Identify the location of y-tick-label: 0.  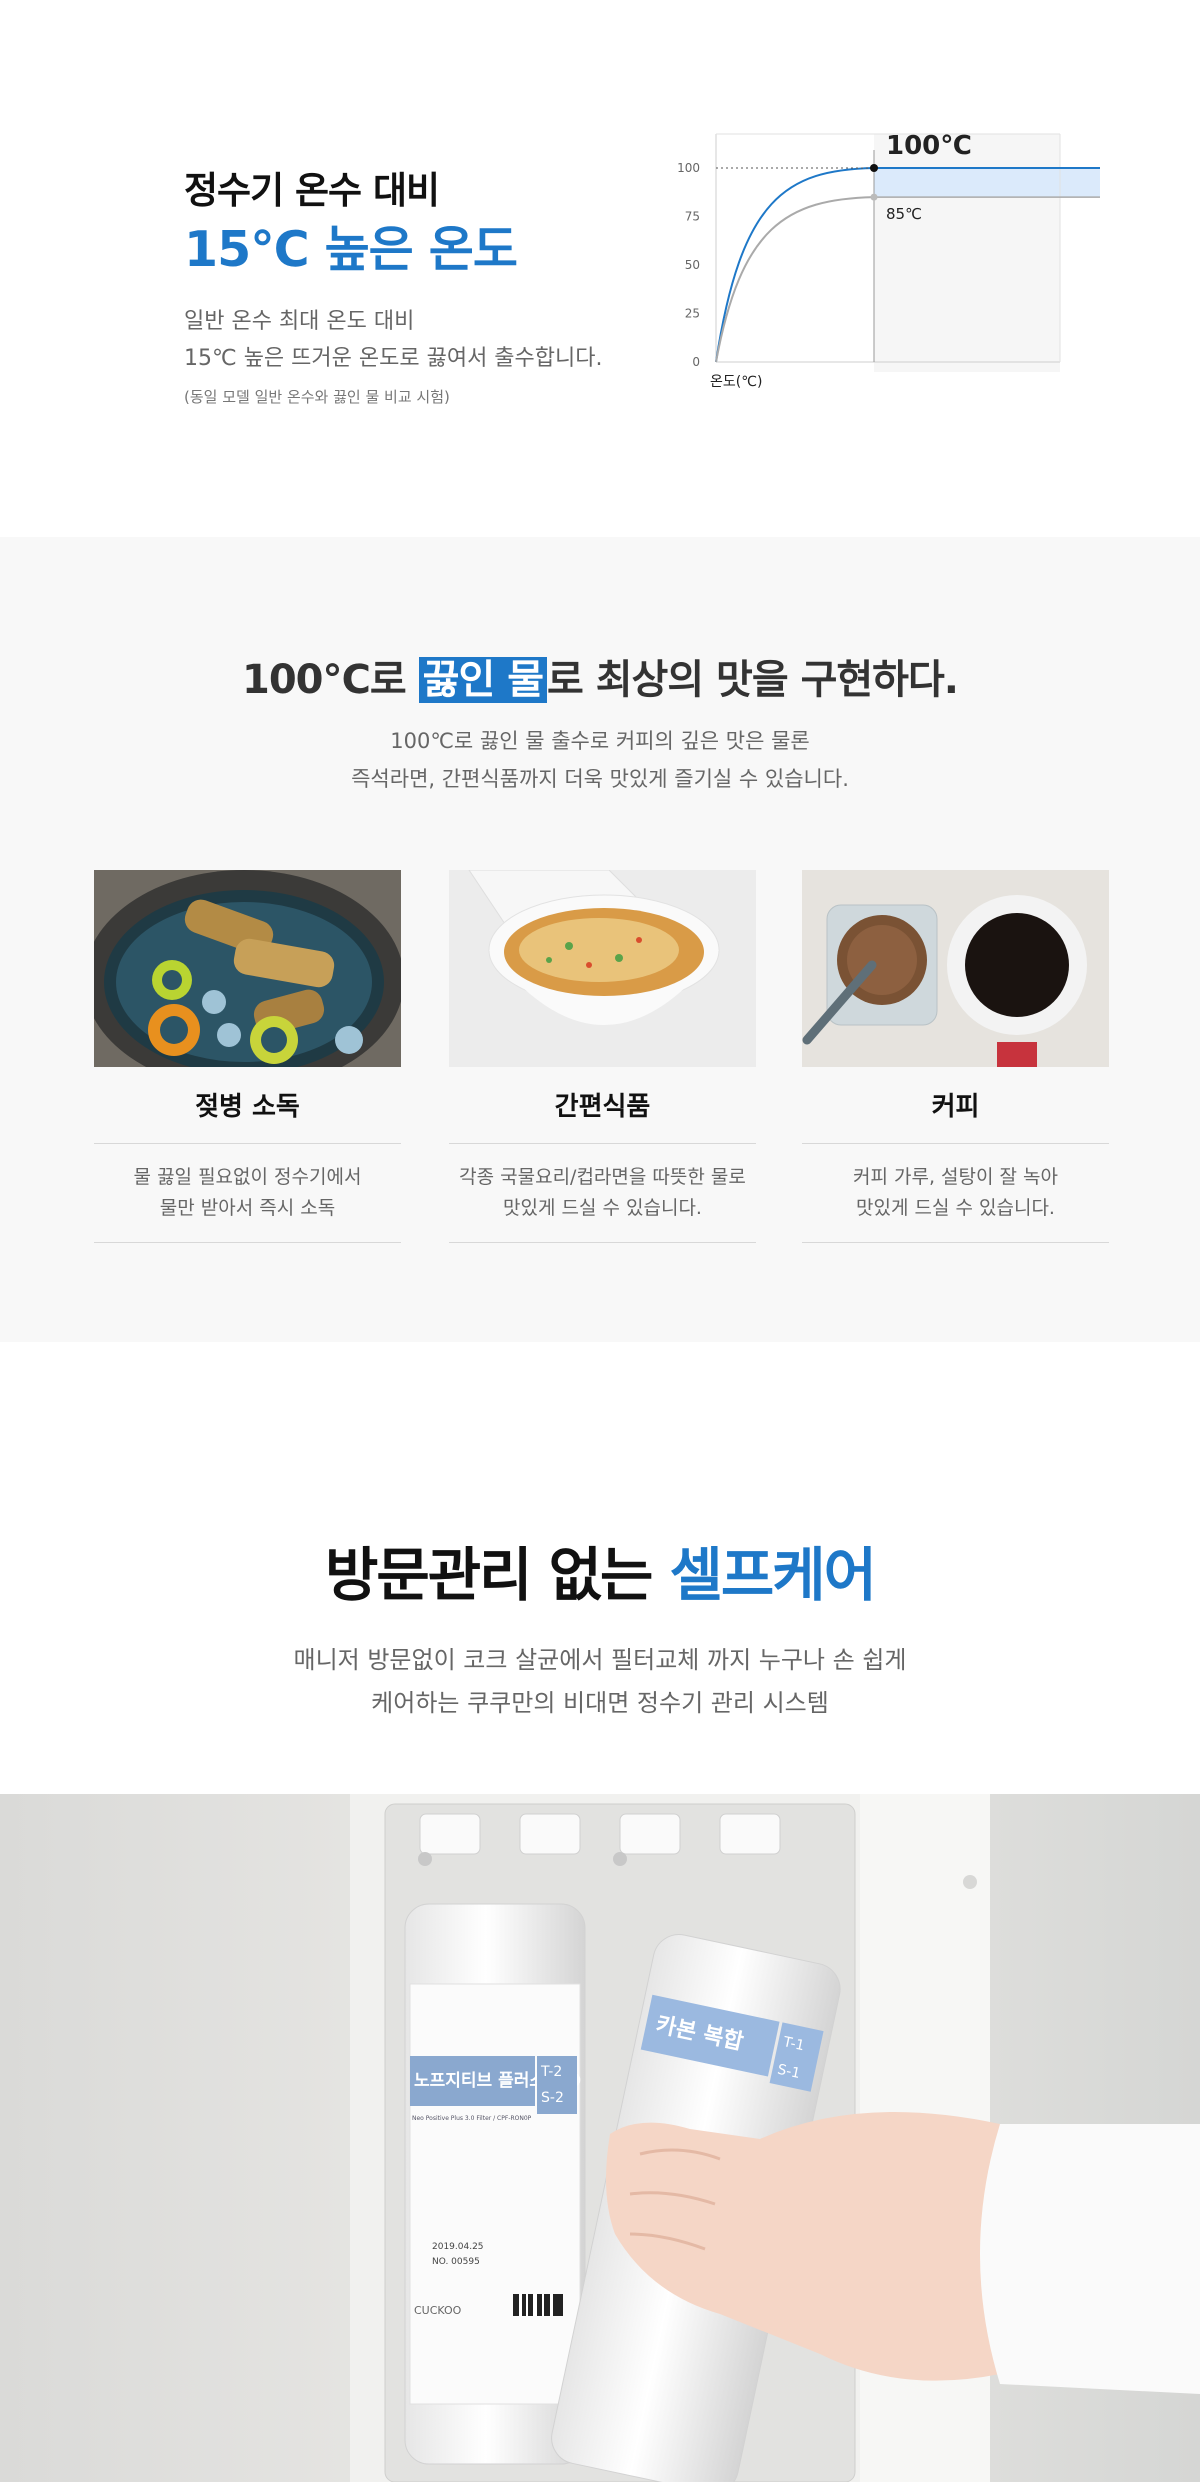
(696, 362).